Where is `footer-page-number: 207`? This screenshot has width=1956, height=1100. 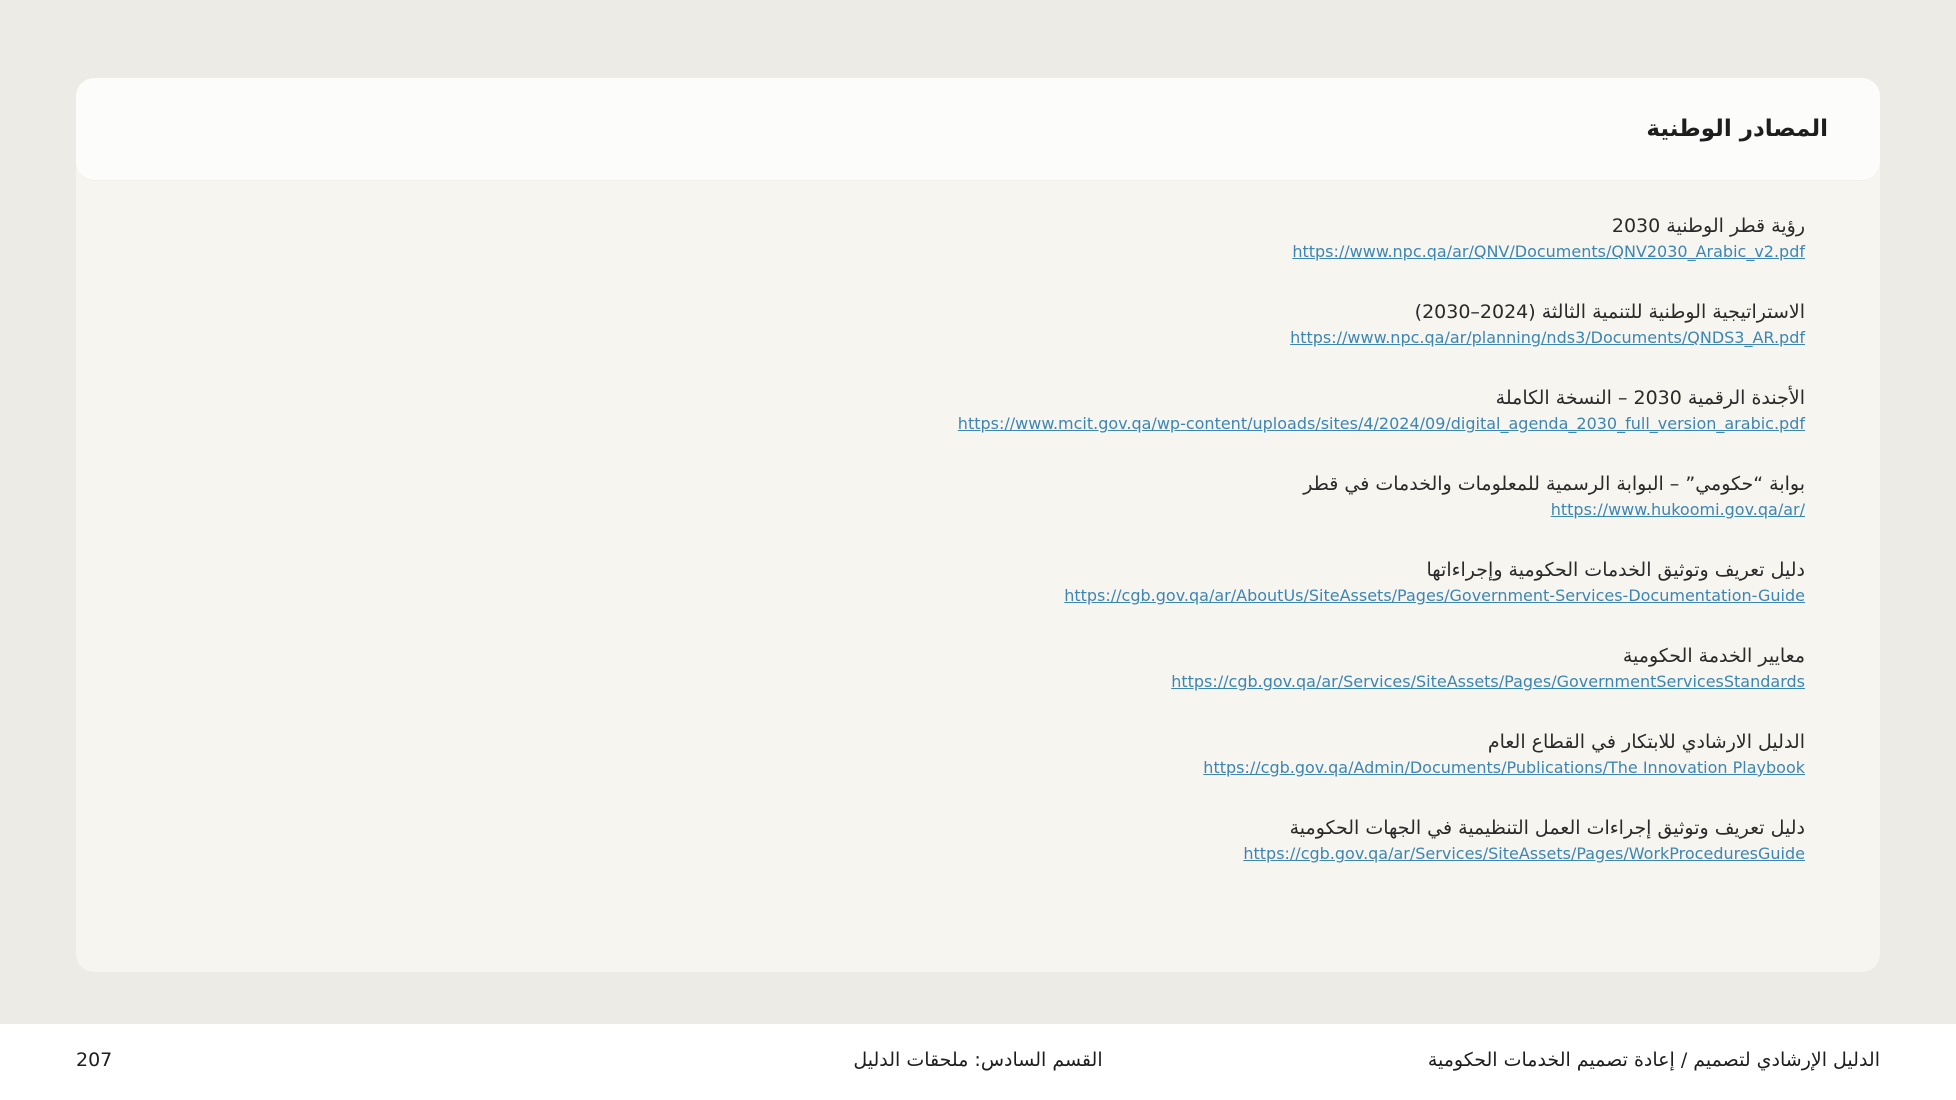 footer-page-number: 207 is located at coordinates (94, 1060).